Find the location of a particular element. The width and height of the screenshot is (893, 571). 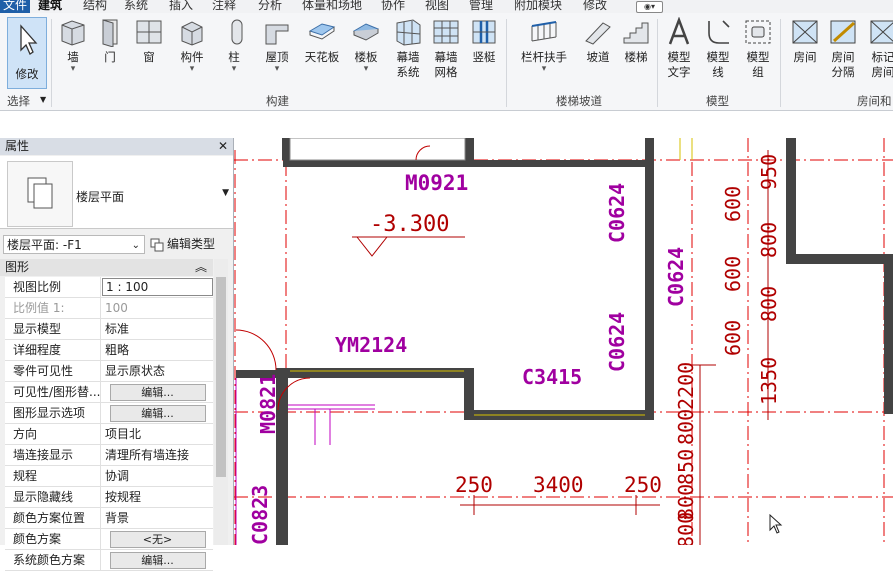

section-graphics: 图形 ︽ is located at coordinates (106, 267).